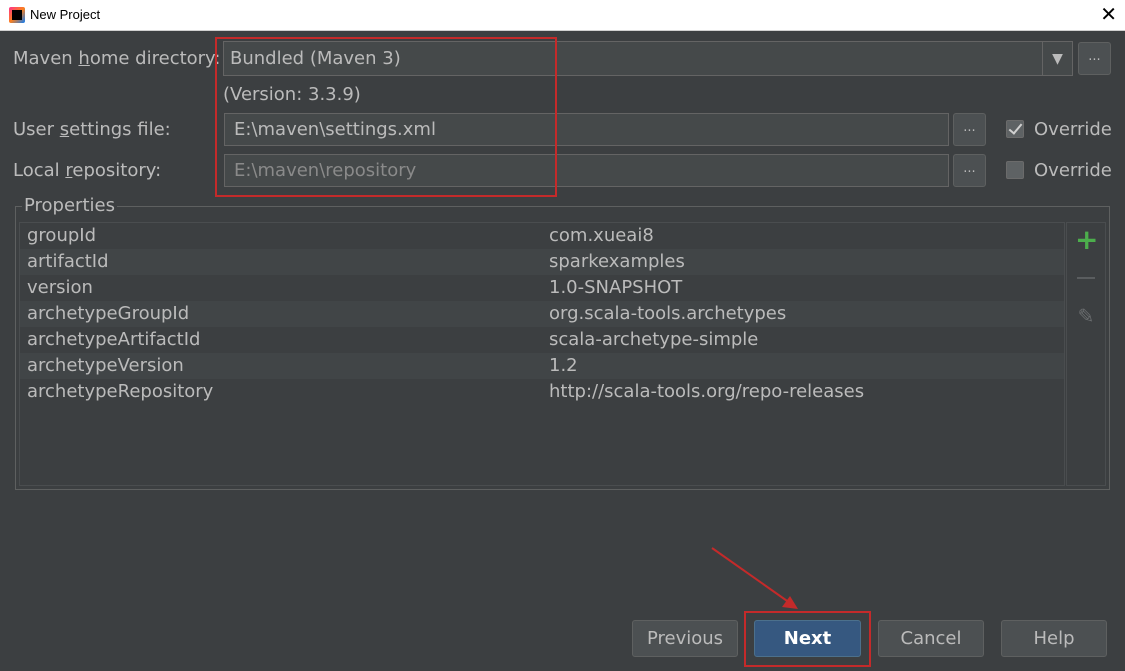 This screenshot has height=671, width=1125. What do you see at coordinates (114, 339) in the screenshot?
I see `property-key: archetypeArtifactId` at bounding box center [114, 339].